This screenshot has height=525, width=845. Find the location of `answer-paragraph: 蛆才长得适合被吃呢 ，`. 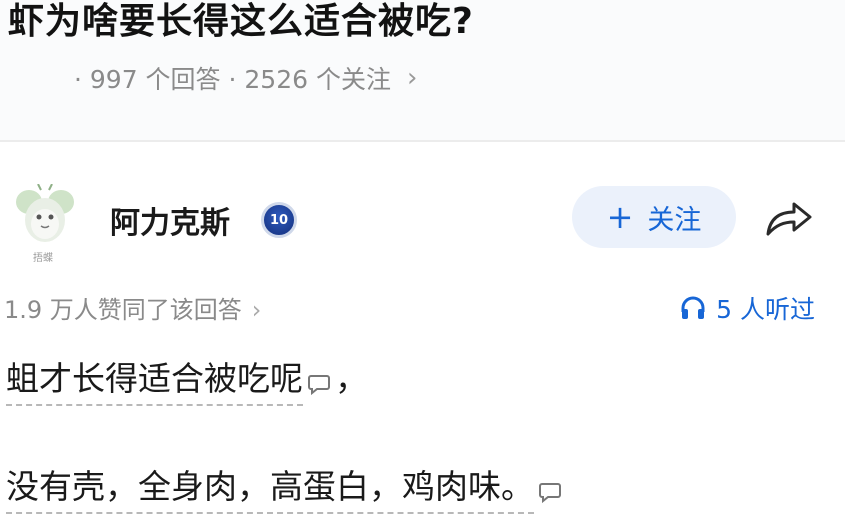

answer-paragraph: 蛆才长得适合被吃呢 ， is located at coordinates (187, 379).